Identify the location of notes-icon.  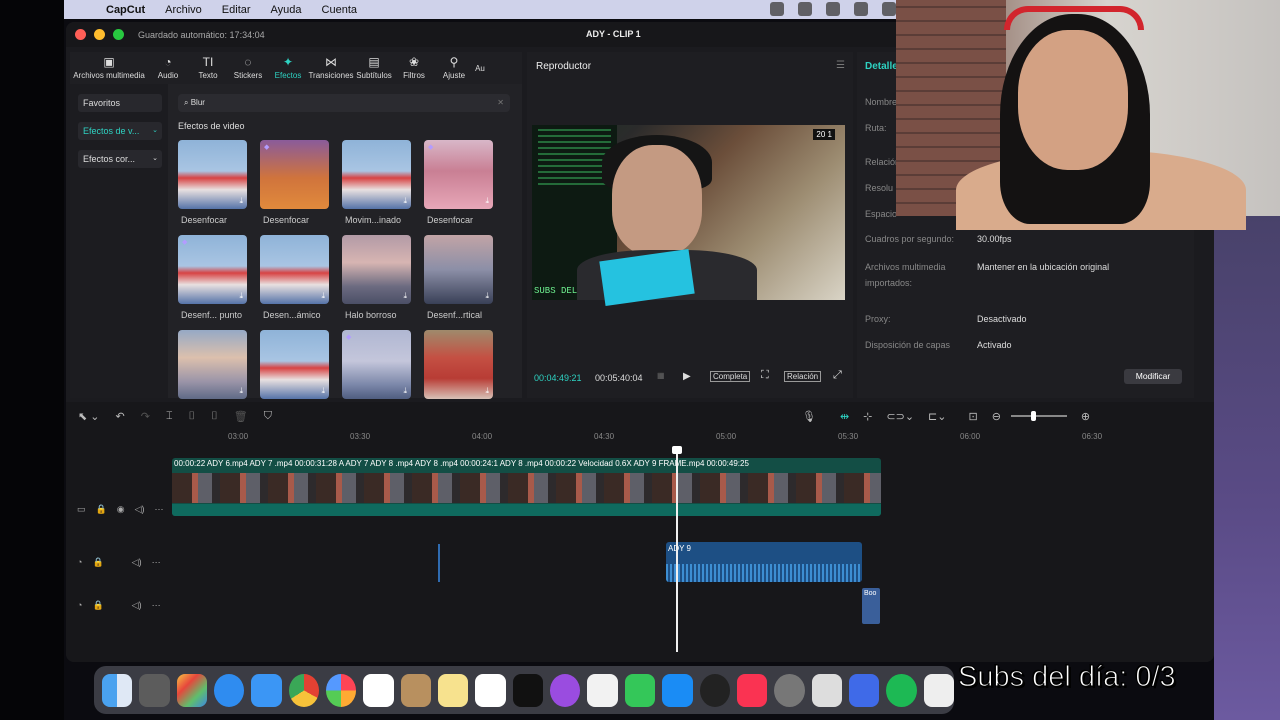
(453, 690).